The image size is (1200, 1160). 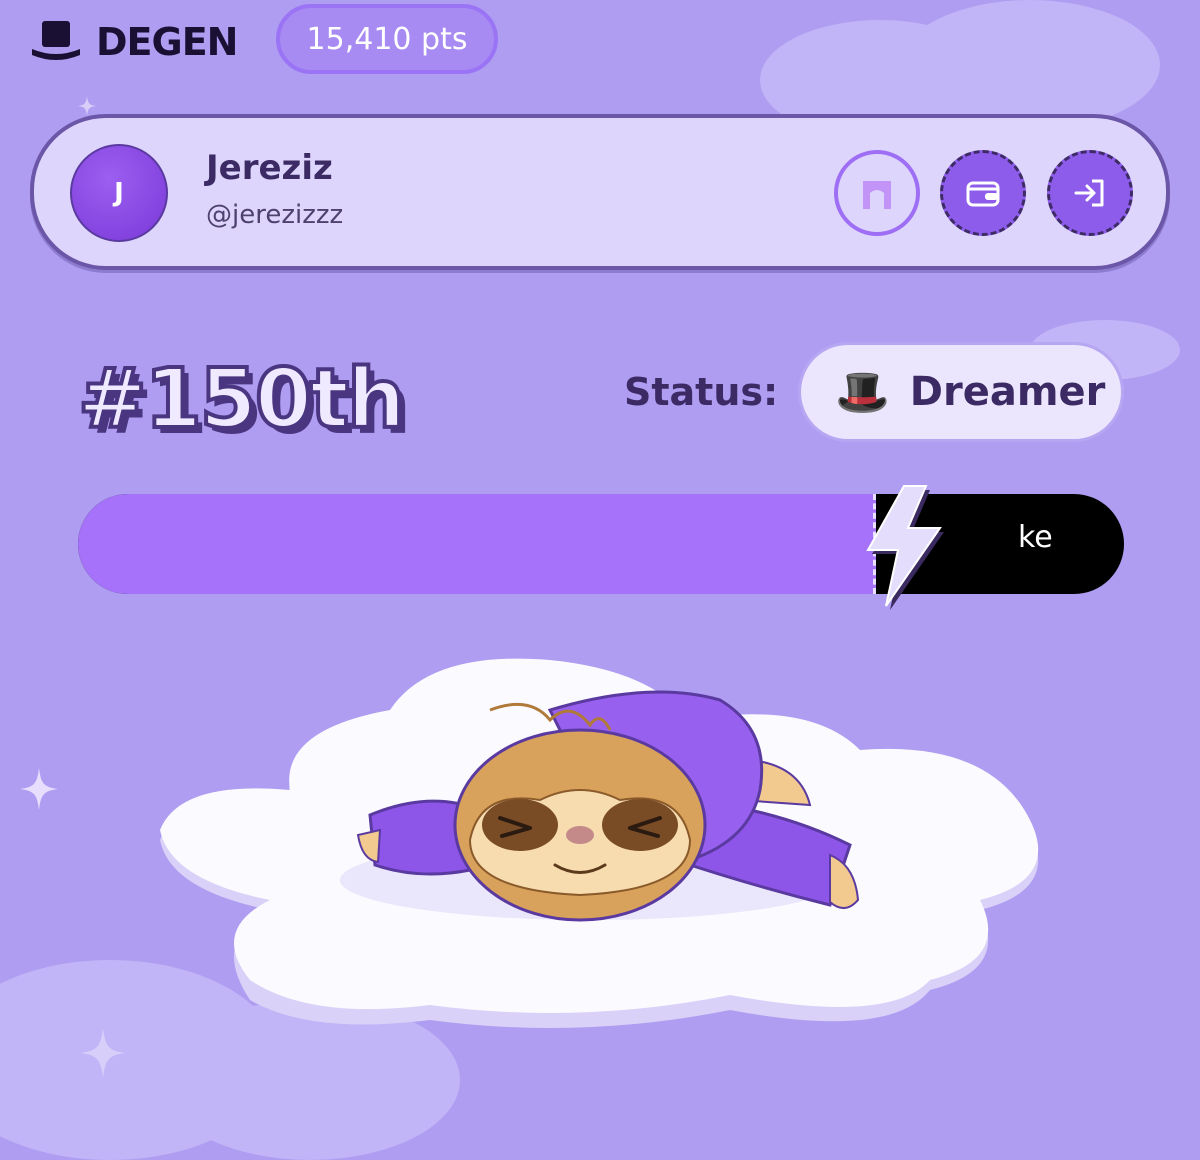 I want to click on status-label: Status:, so click(x=701, y=392).